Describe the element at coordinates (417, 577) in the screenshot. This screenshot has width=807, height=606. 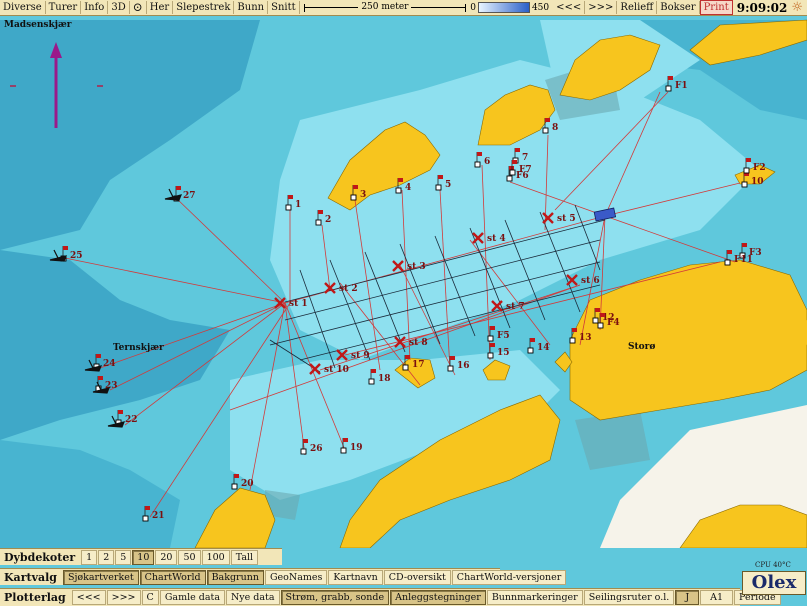
I see `kart-cd-oversikt: CD-oversikt` at that location.